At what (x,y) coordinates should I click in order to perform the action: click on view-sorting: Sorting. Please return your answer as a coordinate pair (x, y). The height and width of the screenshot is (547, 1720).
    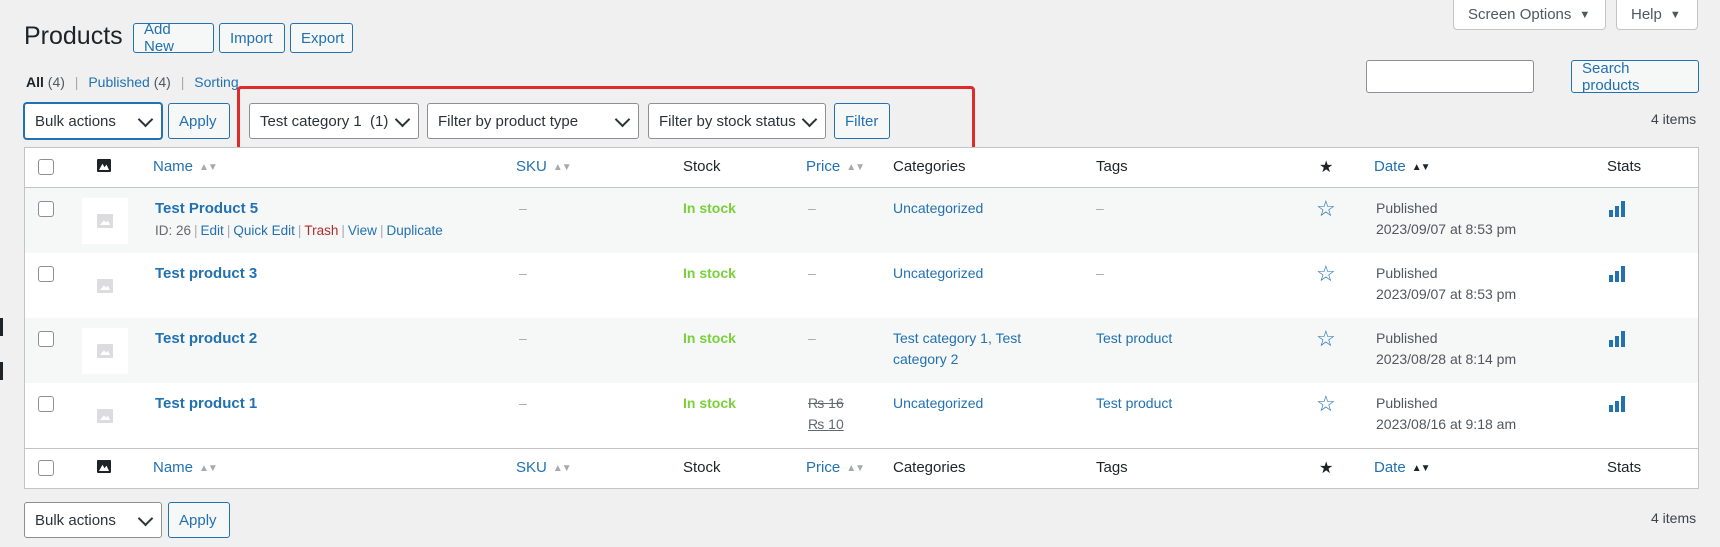
    Looking at the image, I should click on (216, 82).